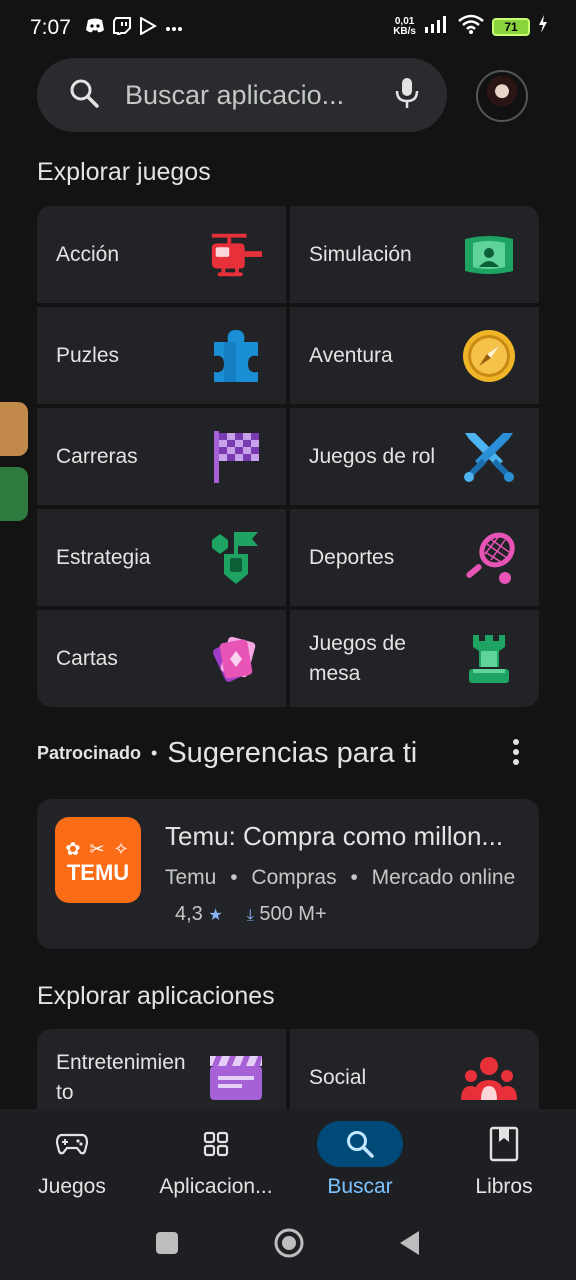 Image resolution: width=576 pixels, height=1280 pixels. I want to click on gamepad-icon, so click(72, 1144).